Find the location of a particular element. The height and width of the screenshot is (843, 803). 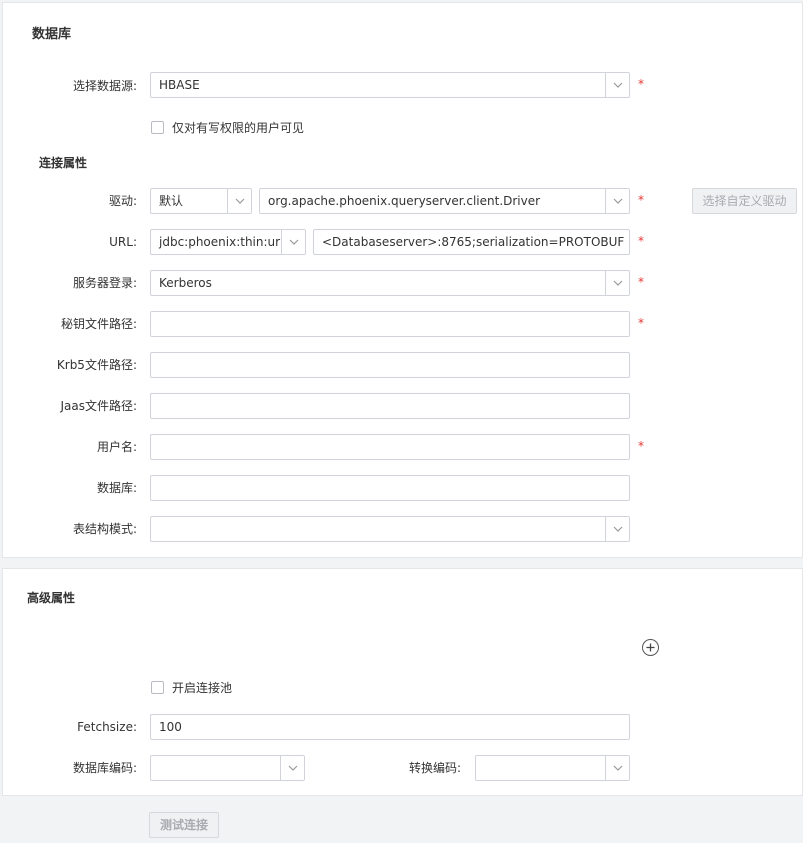

write-permission-checkbox-row: 仅对有写权限的用户可见 is located at coordinates (227, 127).